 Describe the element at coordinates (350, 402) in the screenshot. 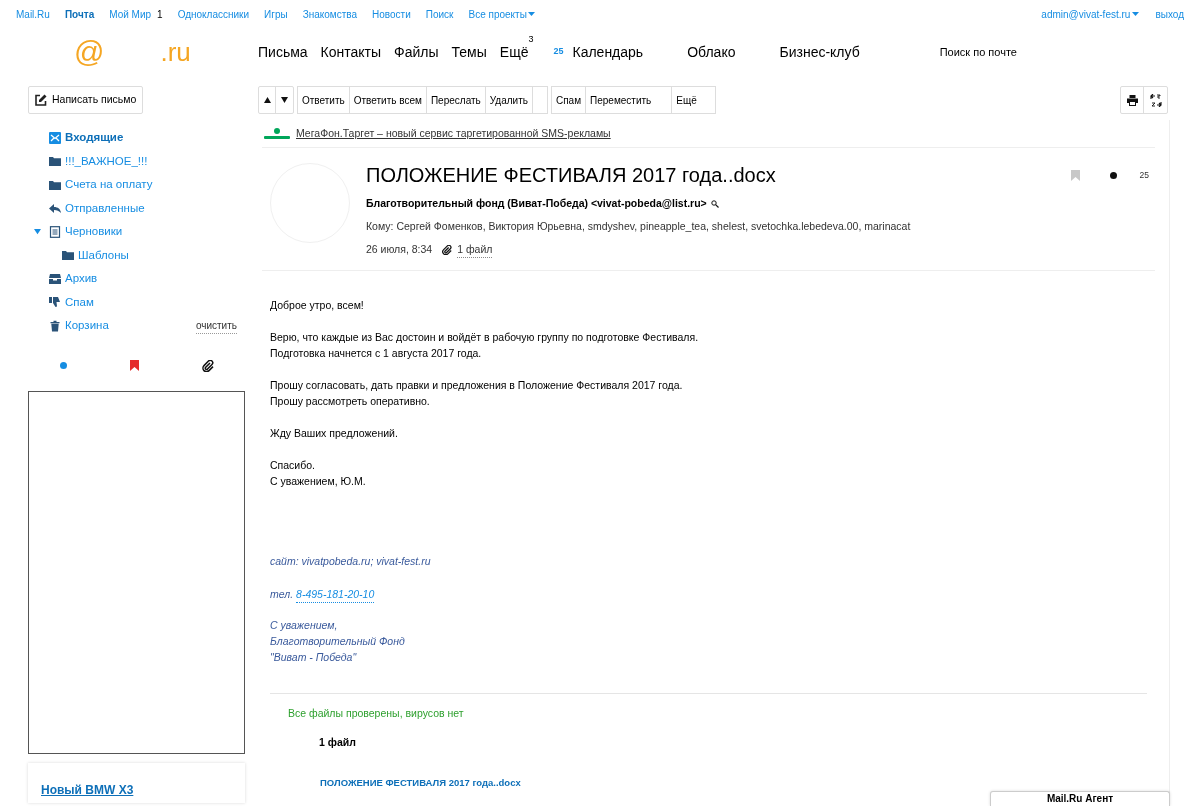

I see `body-text: Прошу рассмотреть оперативно.` at that location.